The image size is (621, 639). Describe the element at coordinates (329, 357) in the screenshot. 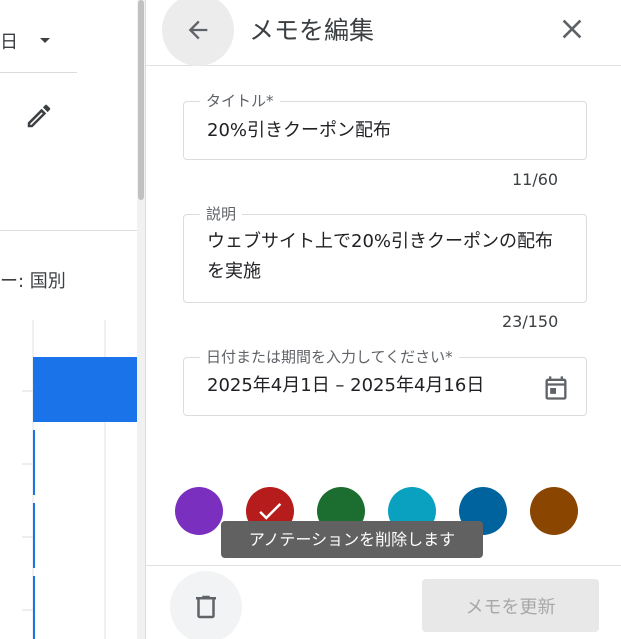

I see `date-field-label: 日付または期間を入力してください*` at that location.